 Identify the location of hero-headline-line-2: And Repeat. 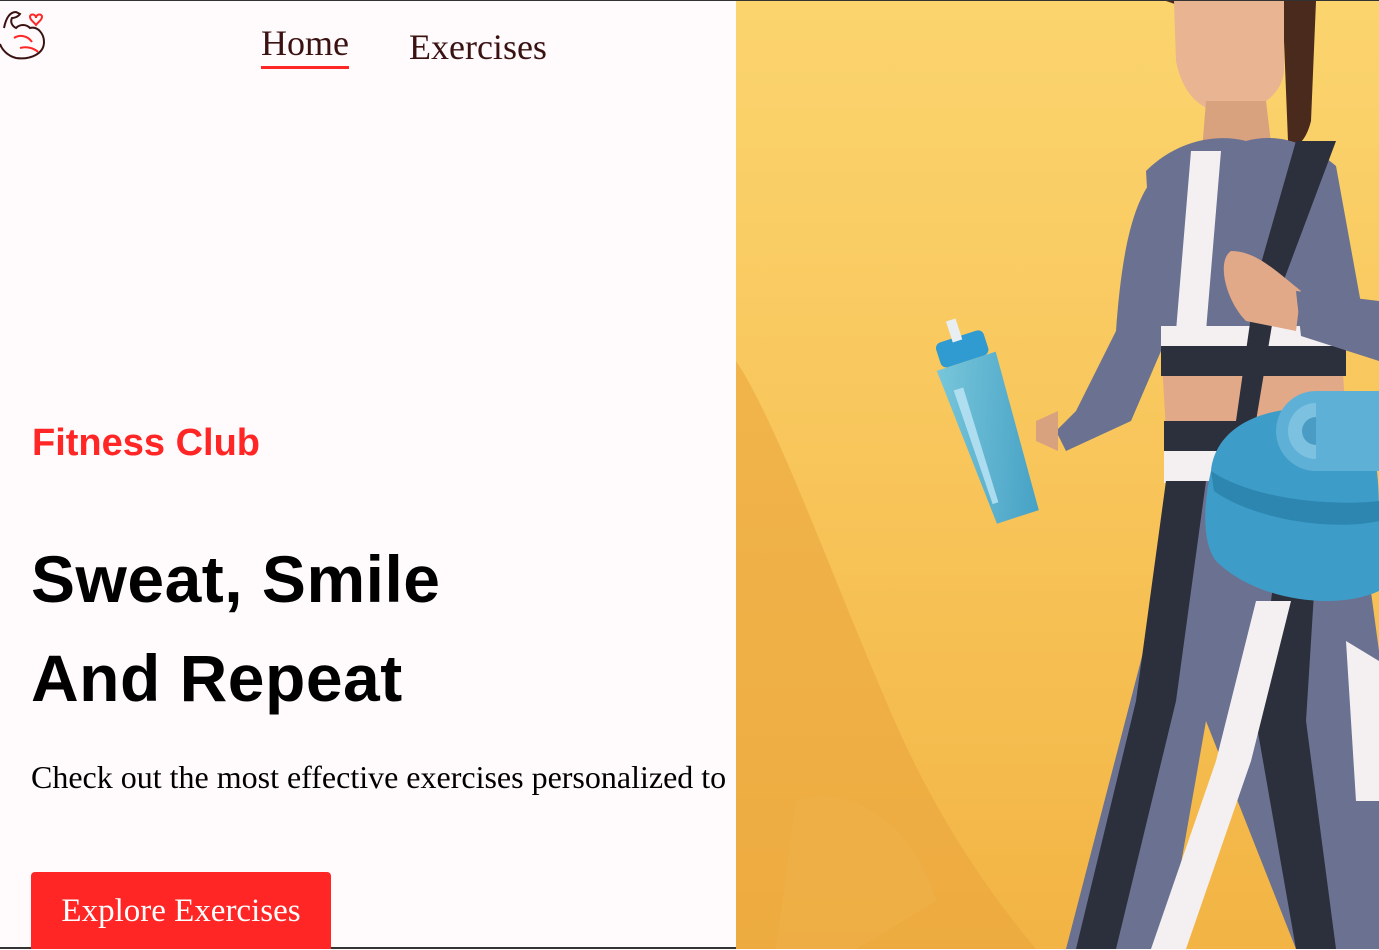
(217, 678).